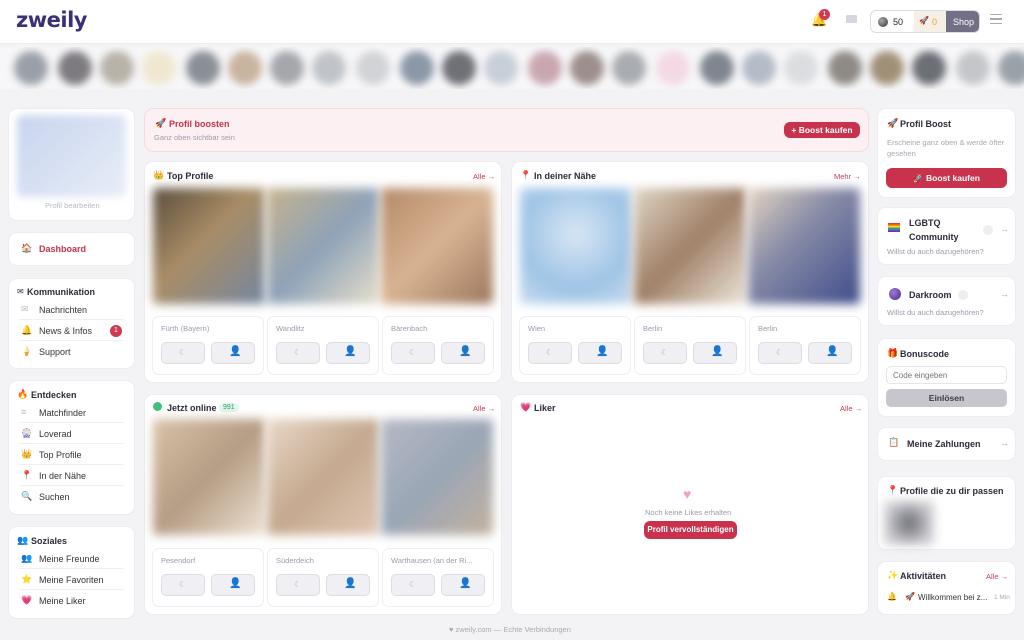 This screenshot has width=1024, height=640. I want to click on bonuscode-title: Bonuscode, so click(925, 354).